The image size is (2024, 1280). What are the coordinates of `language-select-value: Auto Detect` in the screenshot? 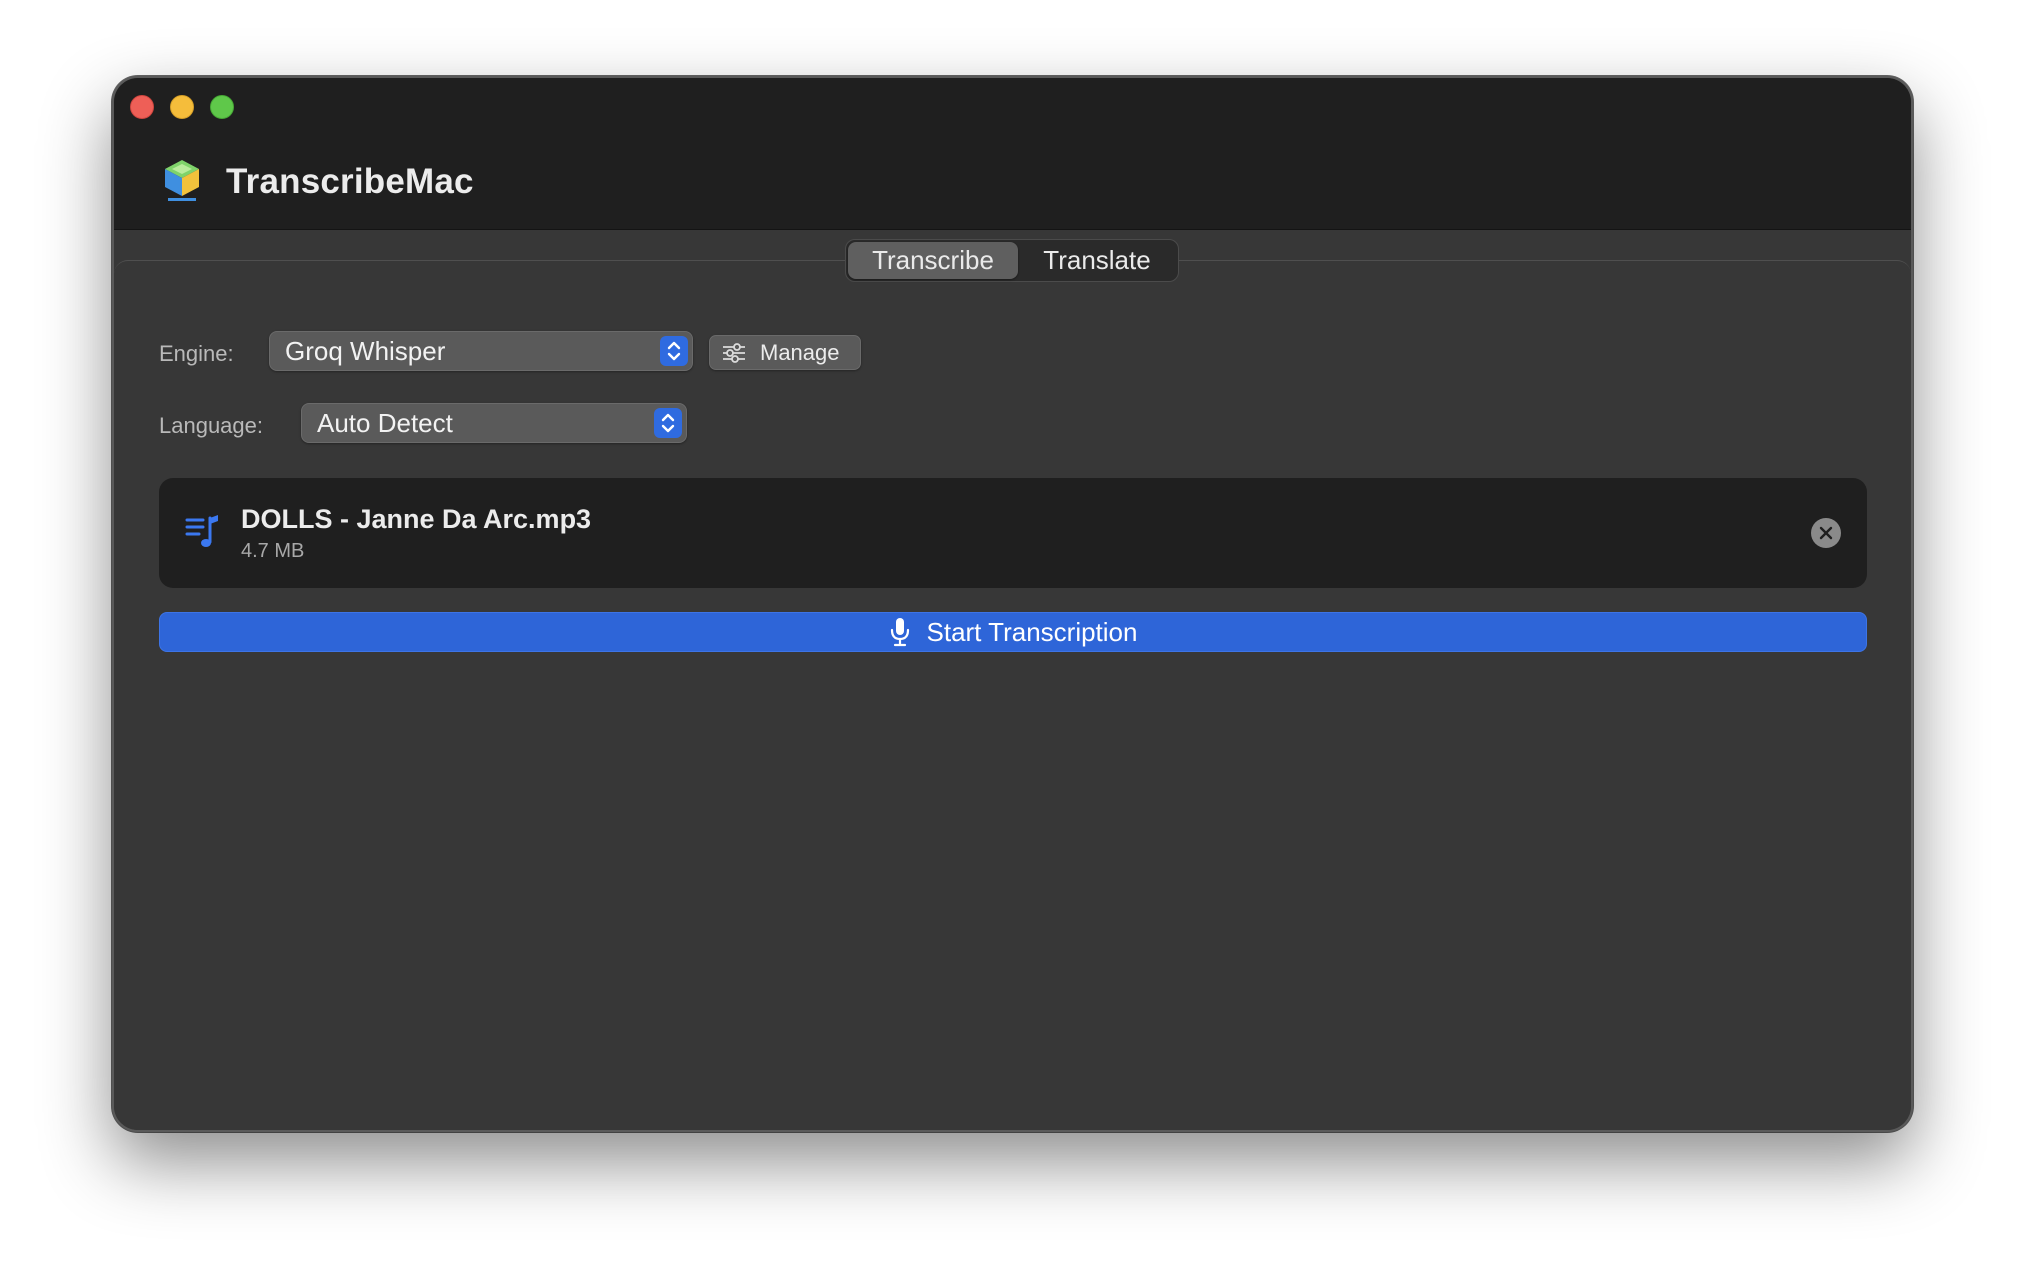 It's located at (385, 422).